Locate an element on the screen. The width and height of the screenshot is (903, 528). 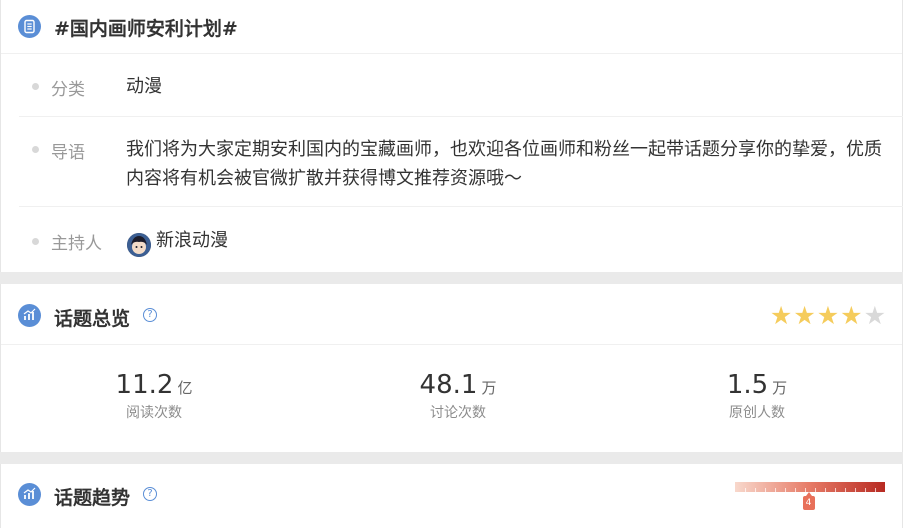
topic-title: #国内画师安利计划# is located at coordinates (146, 27).